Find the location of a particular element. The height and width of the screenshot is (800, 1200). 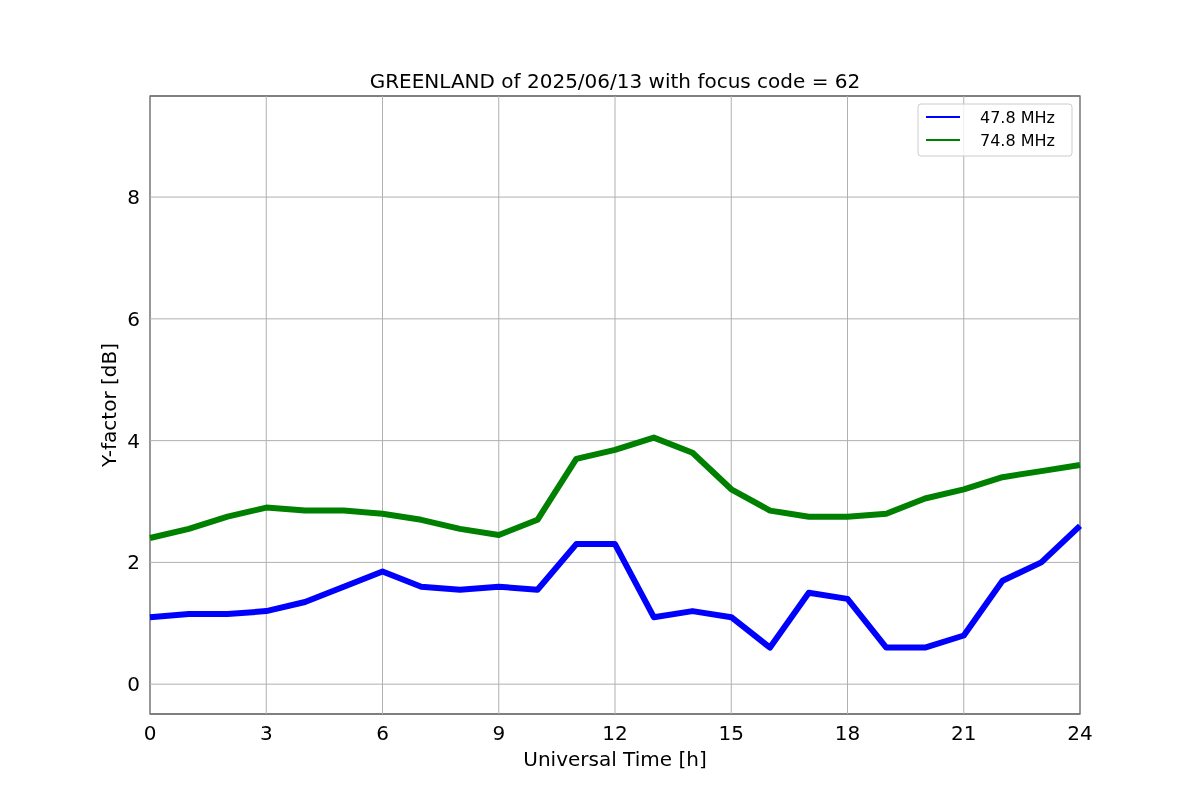

x-tick-label: 3 is located at coordinates (266, 733).